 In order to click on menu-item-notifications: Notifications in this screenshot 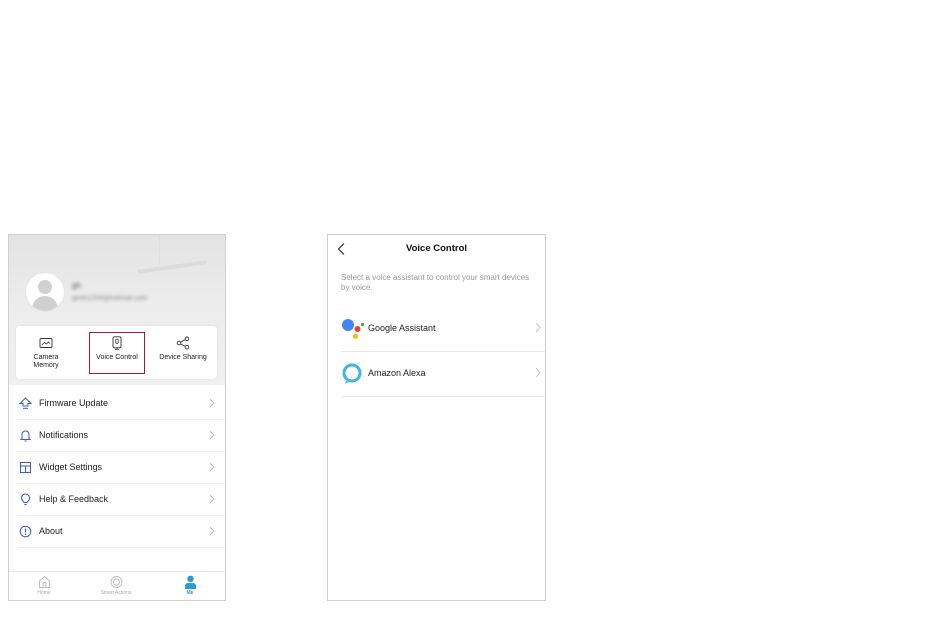, I will do `click(121, 436)`.